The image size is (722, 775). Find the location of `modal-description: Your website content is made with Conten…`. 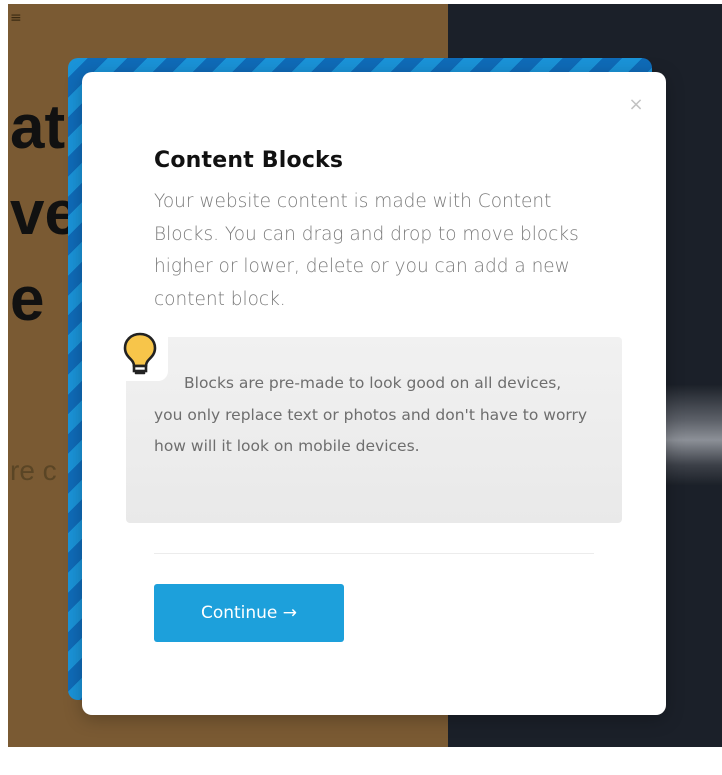

modal-description: Your website content is made with Conten… is located at coordinates (366, 250).